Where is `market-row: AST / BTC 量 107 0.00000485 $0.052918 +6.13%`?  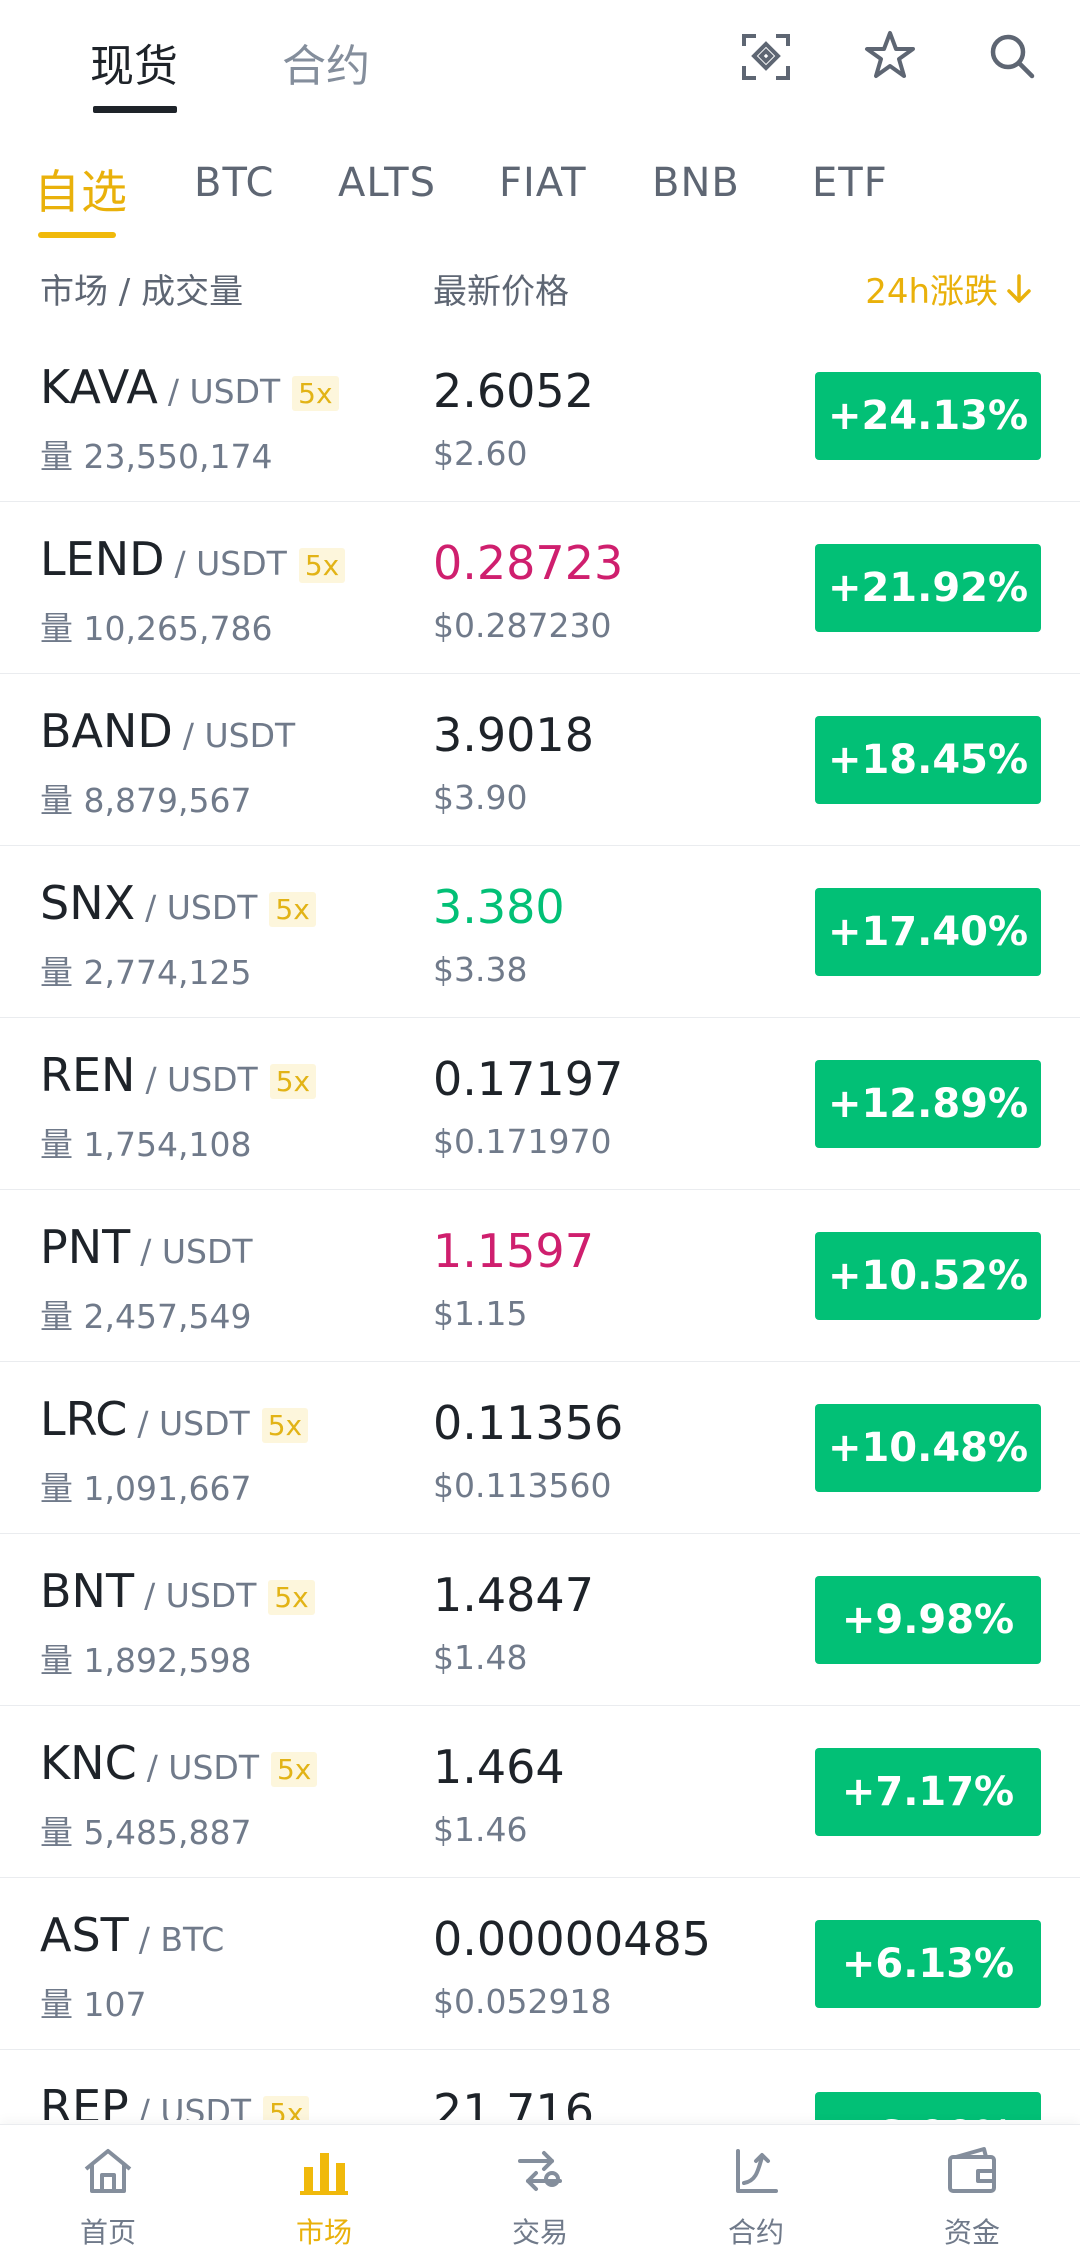
market-row: AST / BTC 量 107 0.00000485 $0.052918 +6.13% is located at coordinates (540, 1964).